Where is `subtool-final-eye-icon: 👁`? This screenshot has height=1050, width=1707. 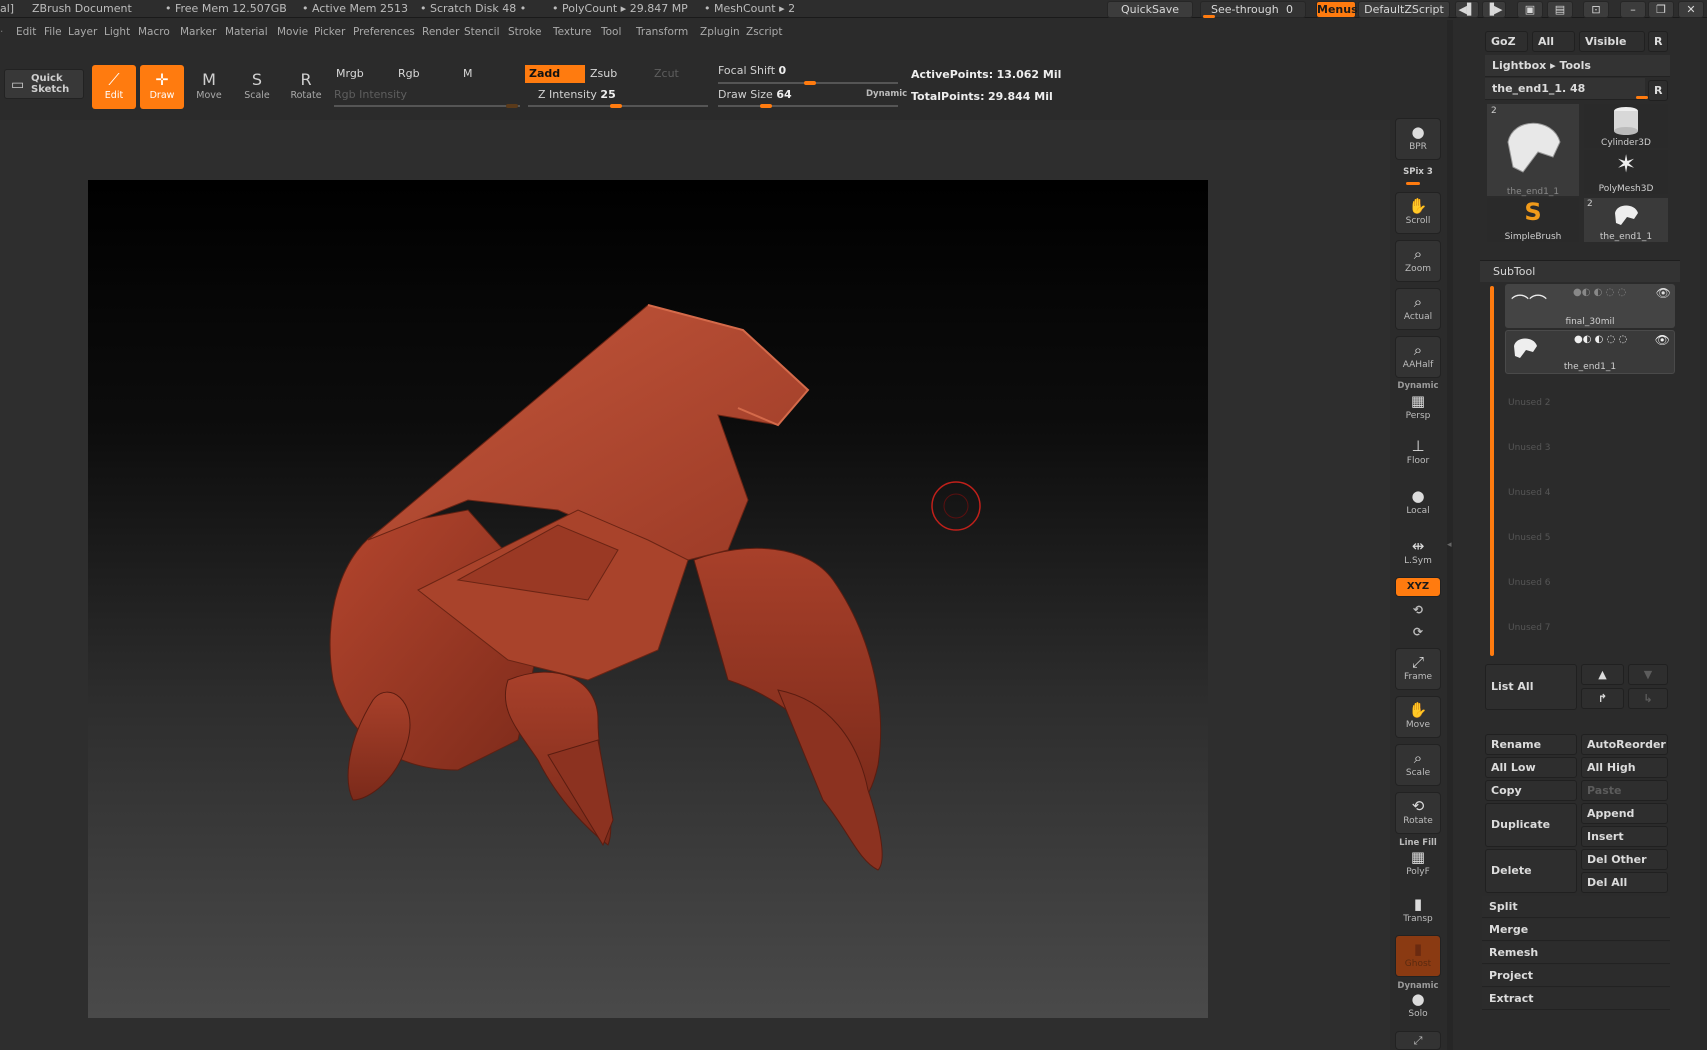
subtool-final-eye-icon: 👁 is located at coordinates (1663, 293).